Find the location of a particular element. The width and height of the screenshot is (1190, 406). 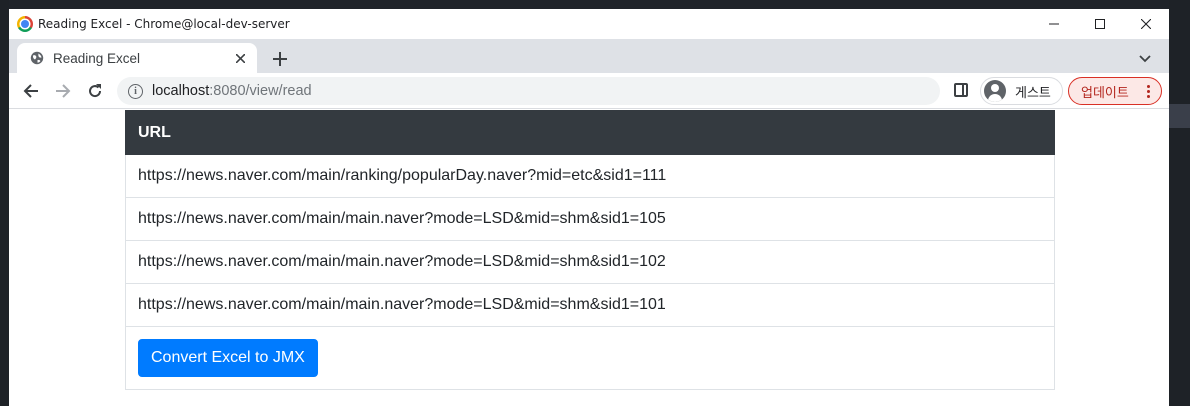

update-button: 업데이트 is located at coordinates (1115, 91).